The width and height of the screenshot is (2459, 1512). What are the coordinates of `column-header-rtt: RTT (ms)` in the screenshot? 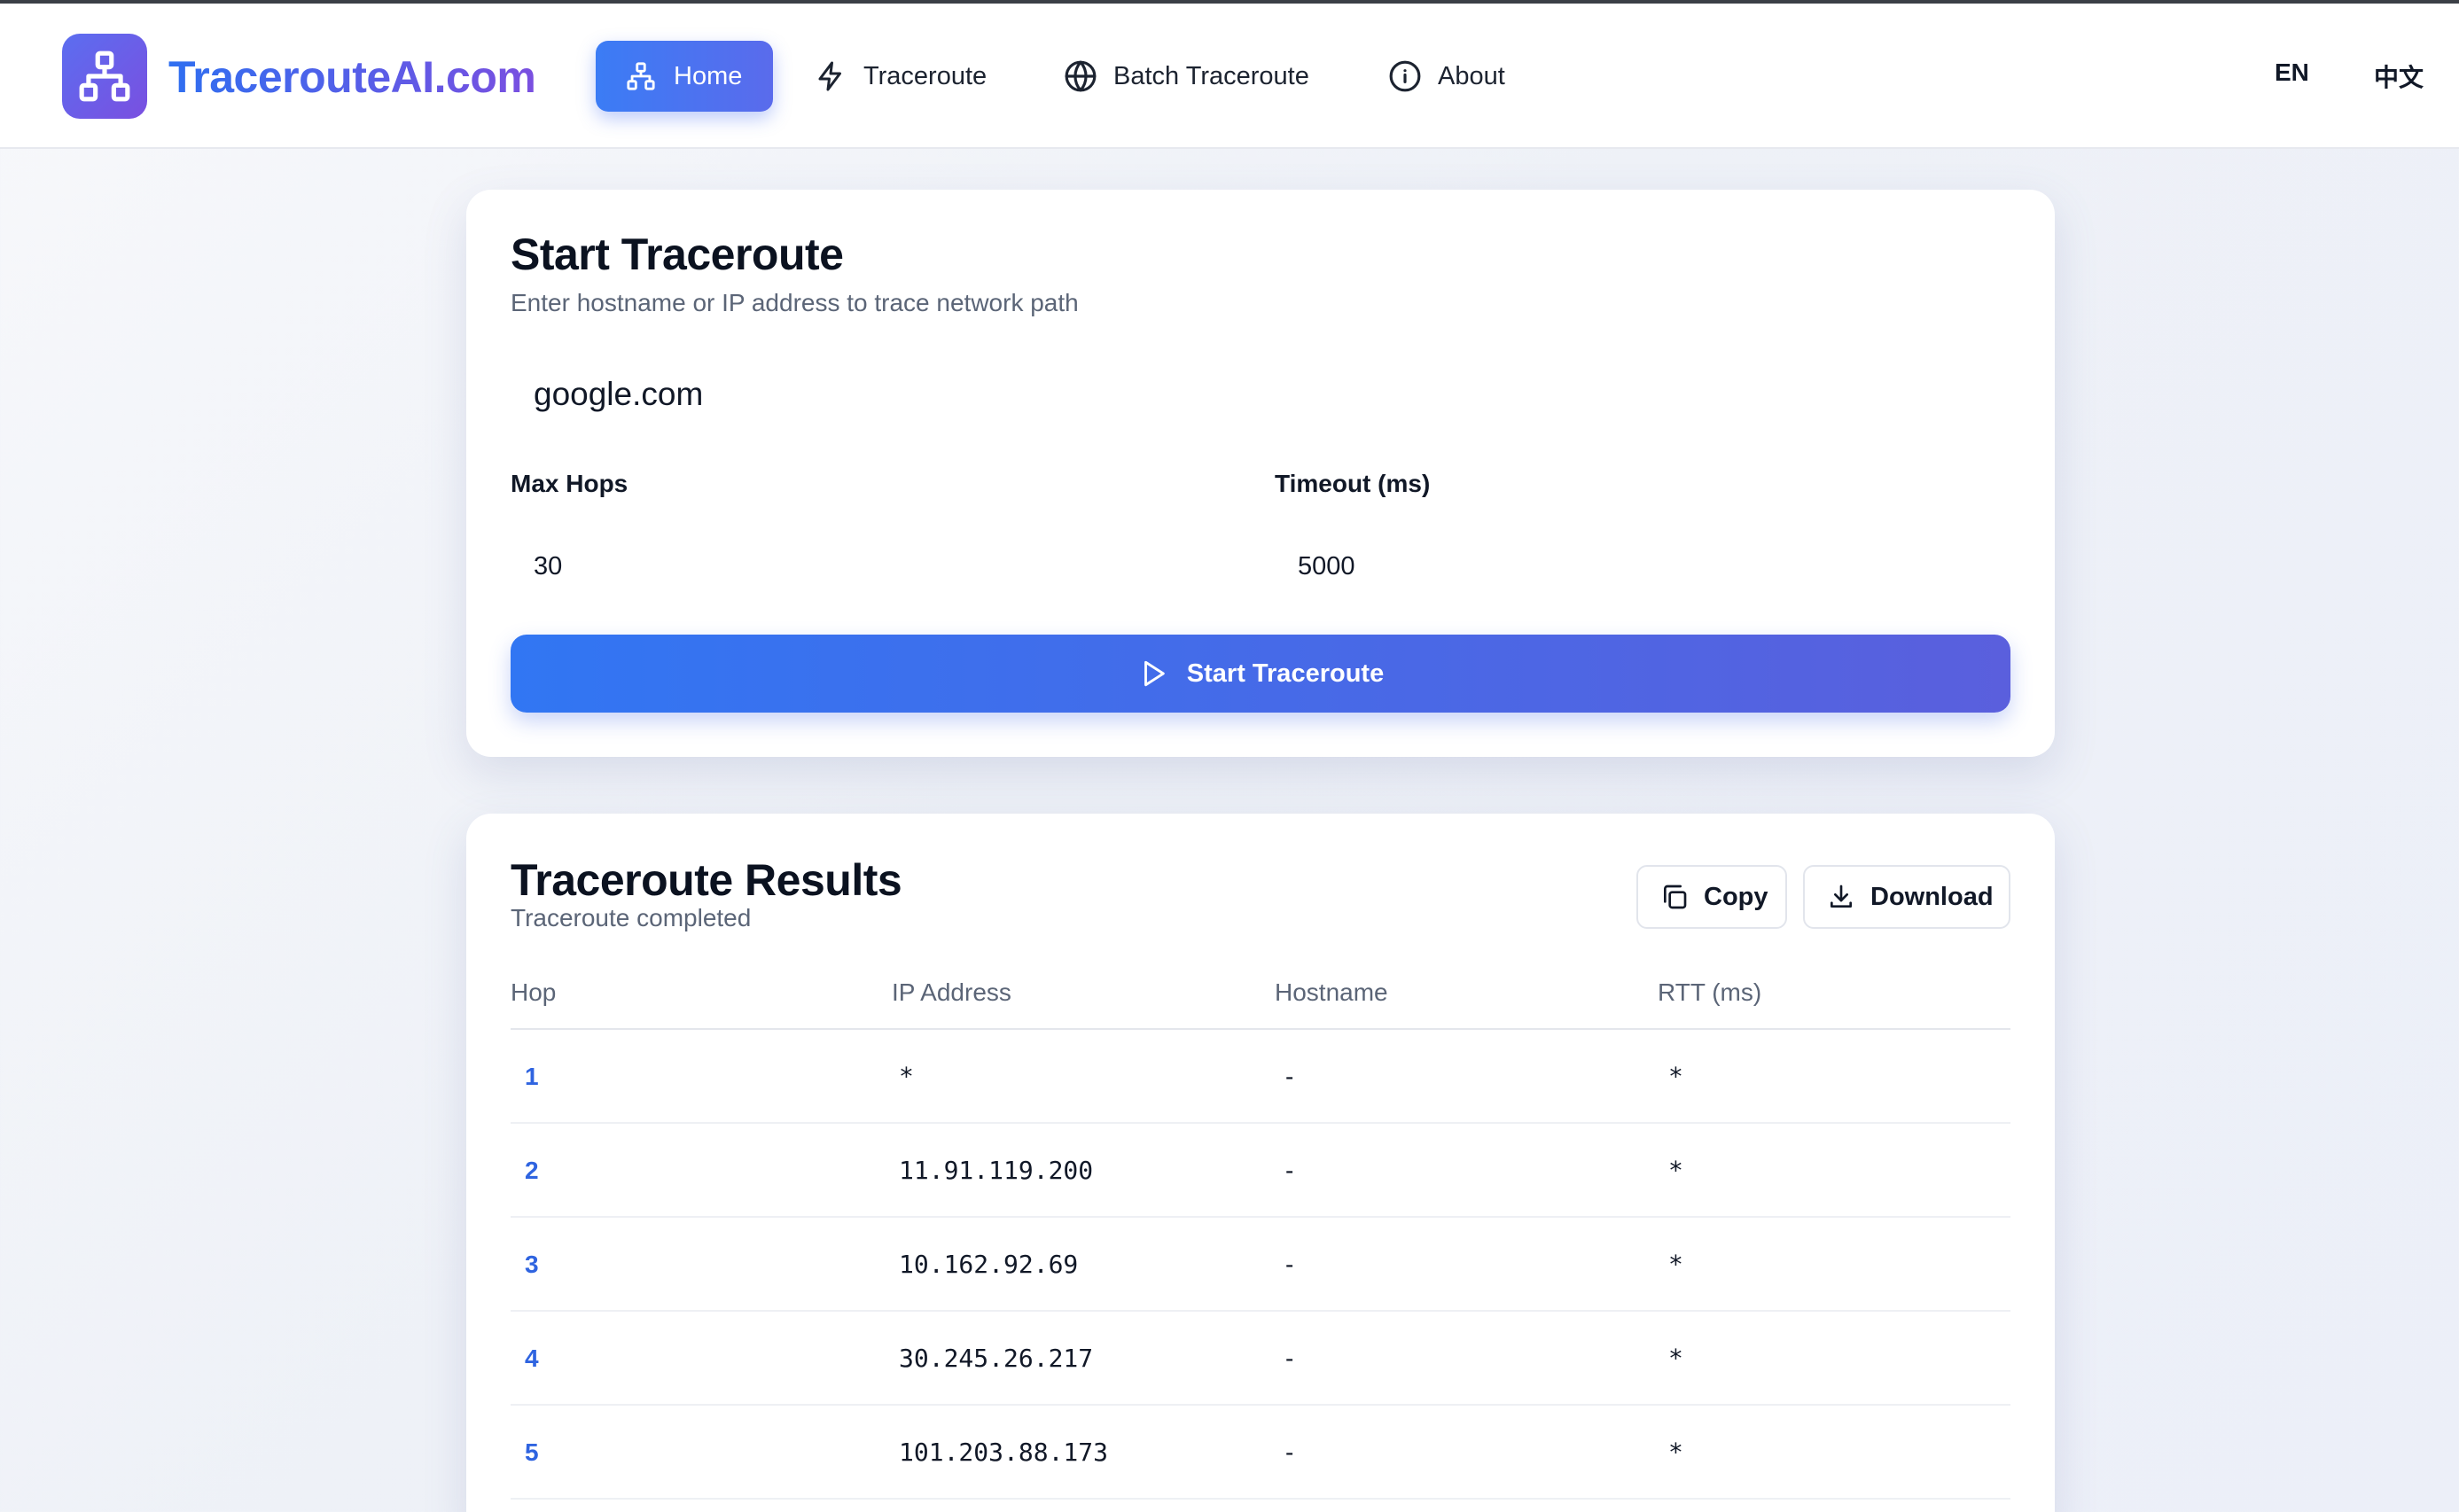 It's located at (1710, 992).